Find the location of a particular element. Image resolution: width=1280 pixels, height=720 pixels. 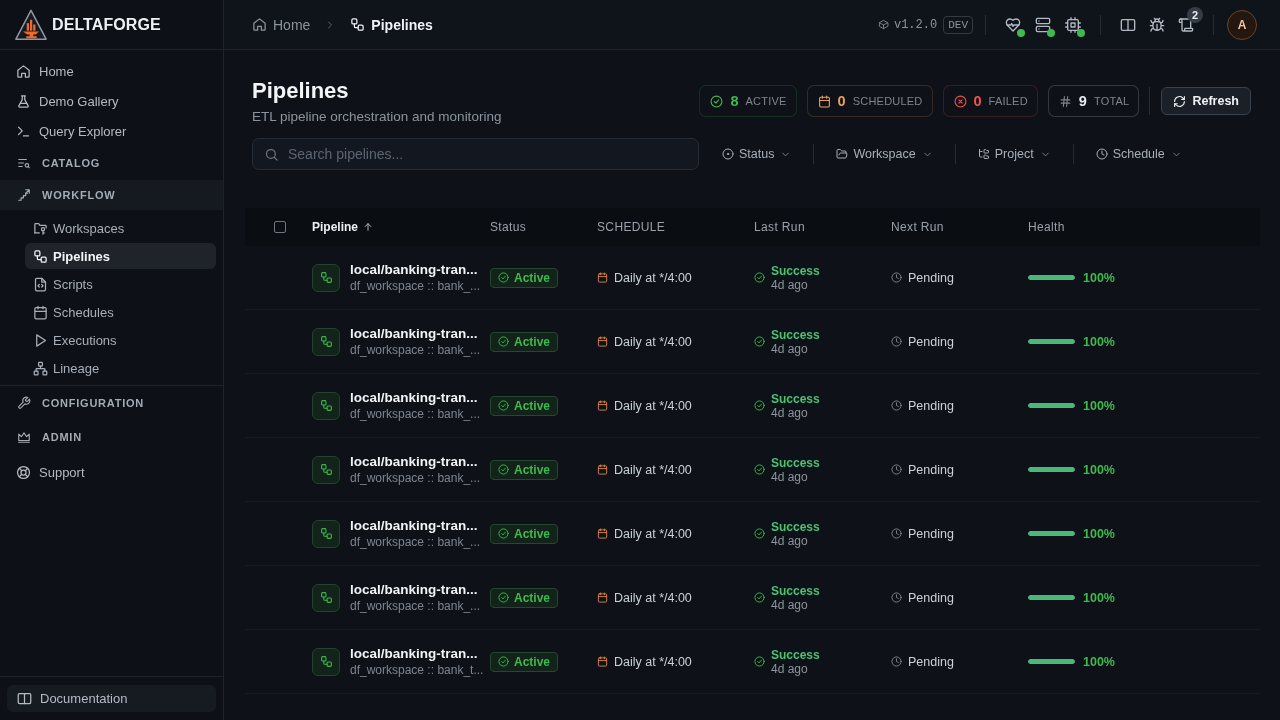

nav-item: Workspaces is located at coordinates (120, 228).